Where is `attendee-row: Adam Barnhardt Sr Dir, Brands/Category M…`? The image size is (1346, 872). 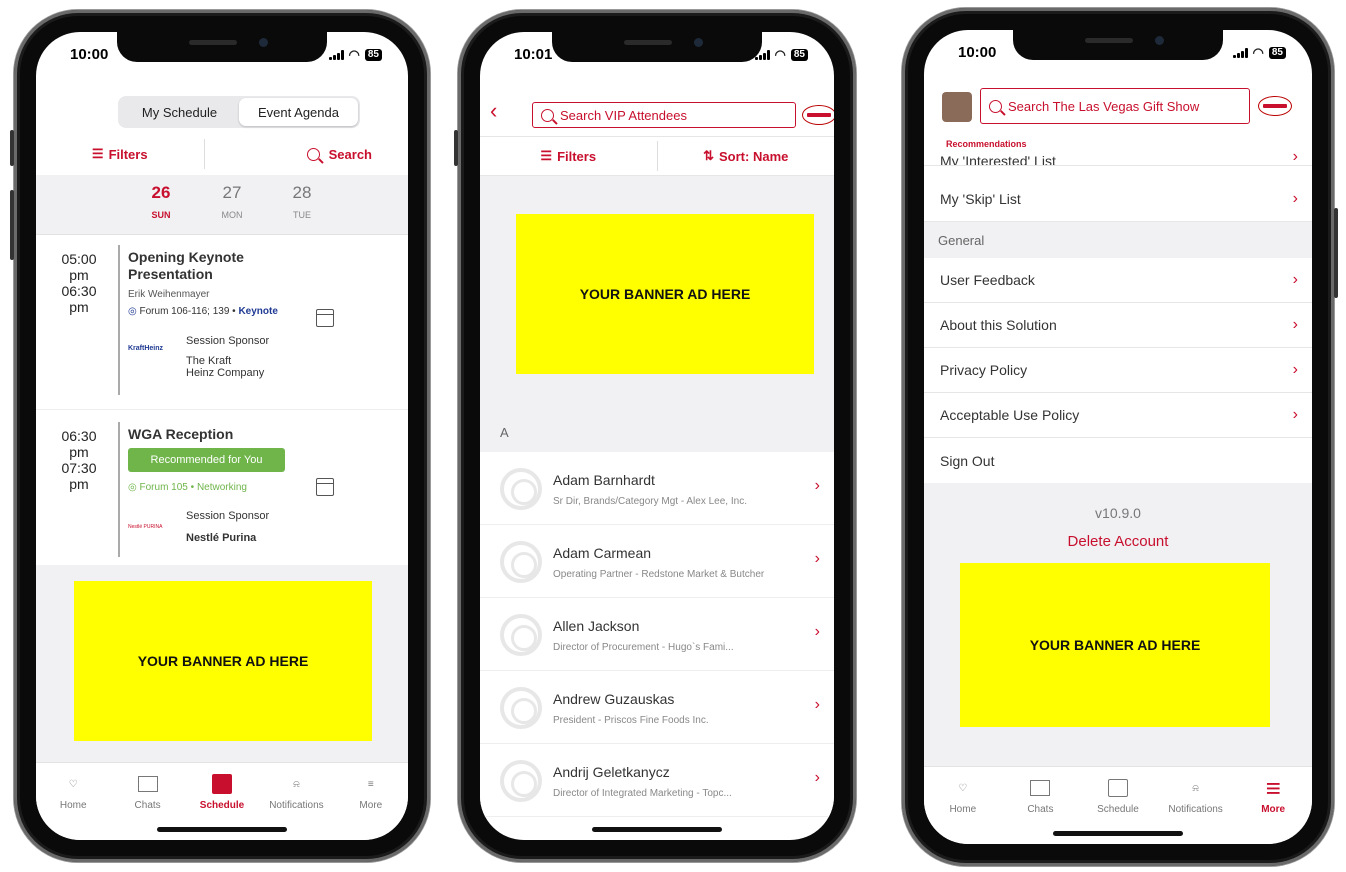
attendee-row: Adam Barnhardt Sr Dir, Brands/Category M… is located at coordinates (657, 488).